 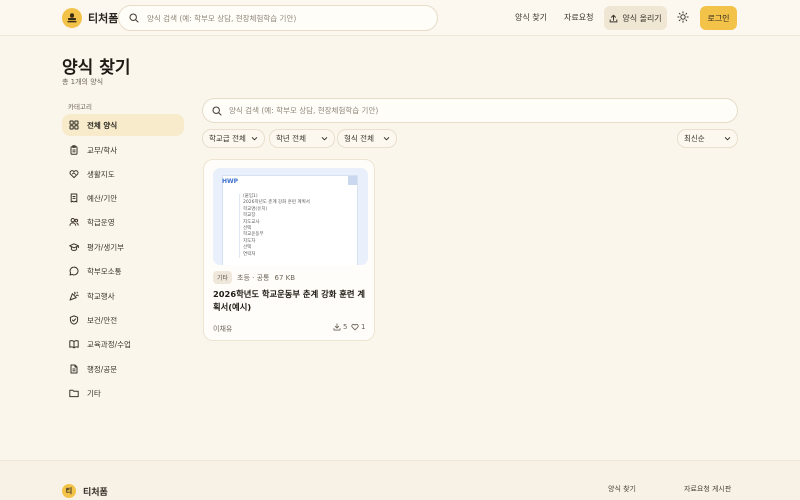 I want to click on theme-toggle-button, so click(x=683, y=17).